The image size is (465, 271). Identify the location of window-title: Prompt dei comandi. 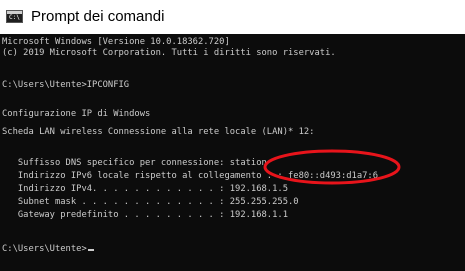
(98, 16).